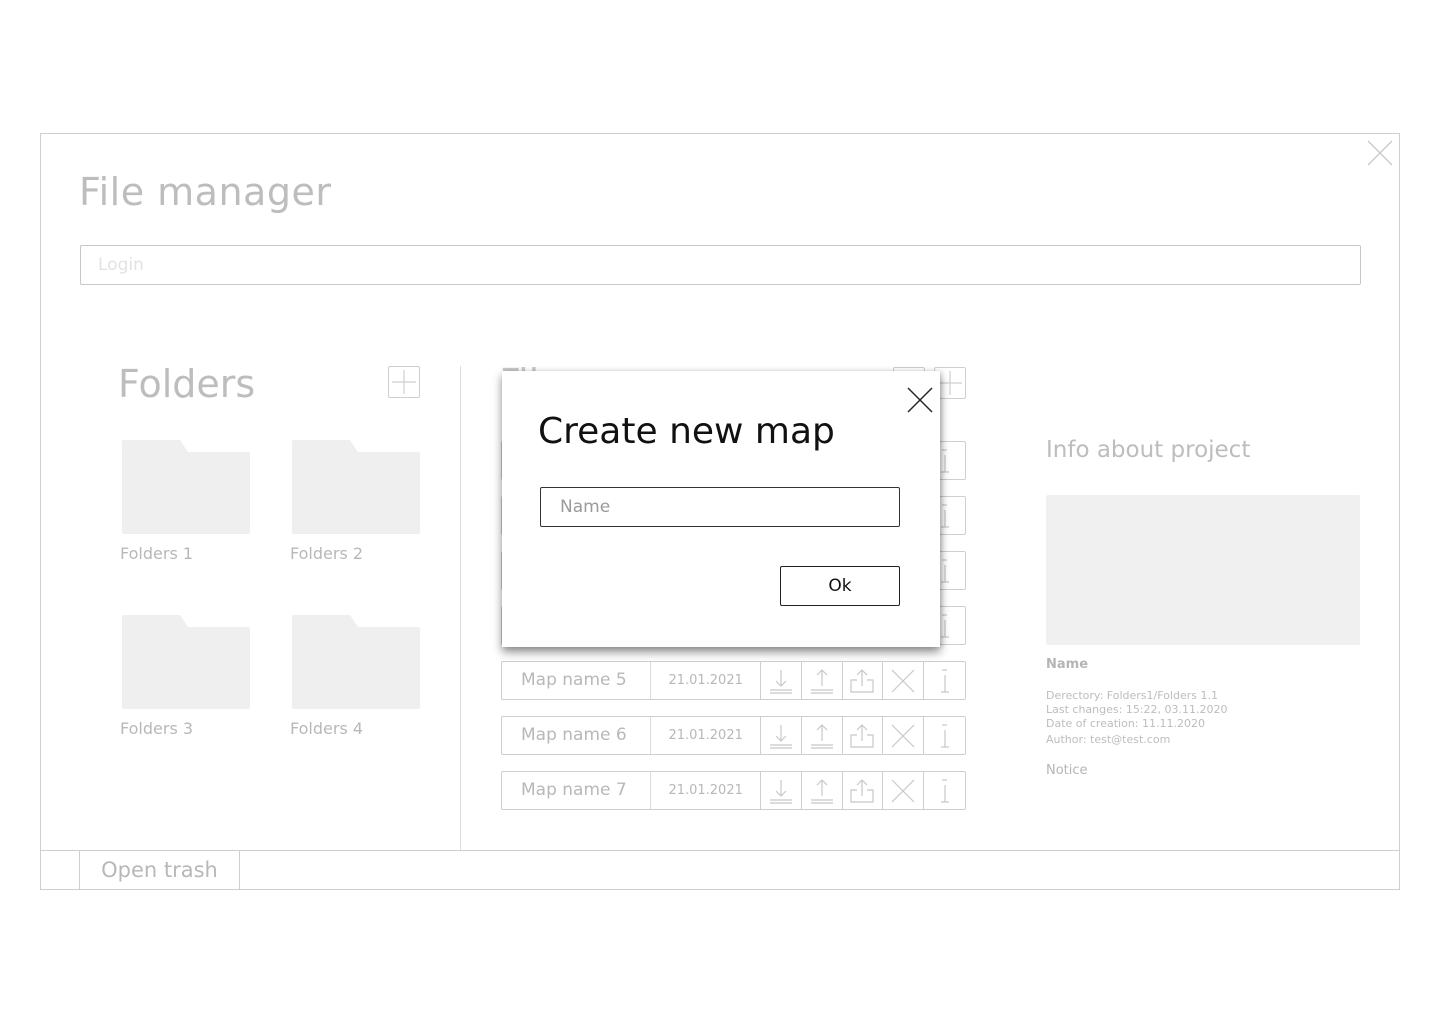 The width and height of the screenshot is (1440, 1024). Describe the element at coordinates (327, 553) in the screenshot. I see `folder-label: Folders 2` at that location.